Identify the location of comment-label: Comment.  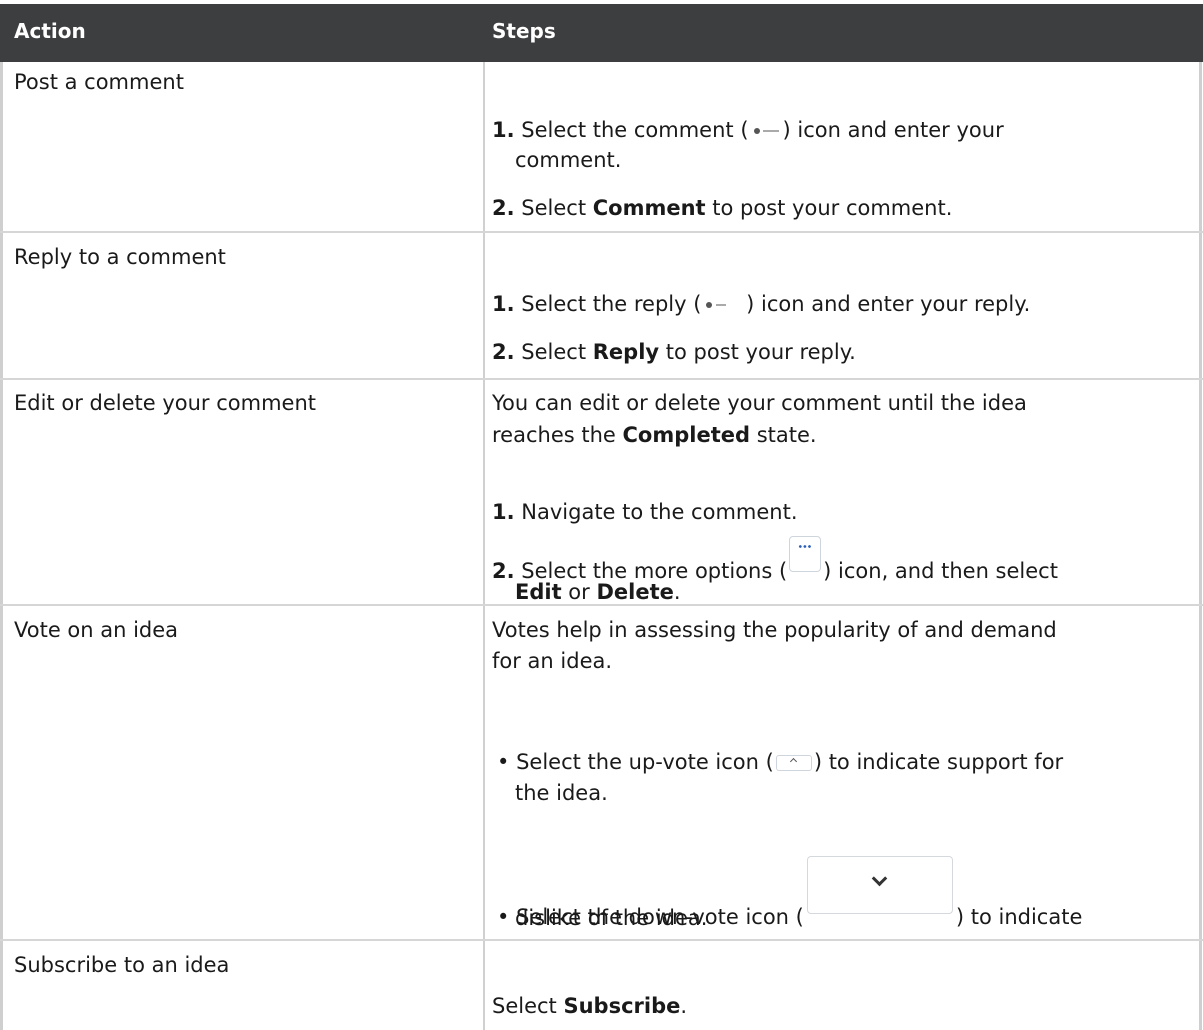
(649, 208).